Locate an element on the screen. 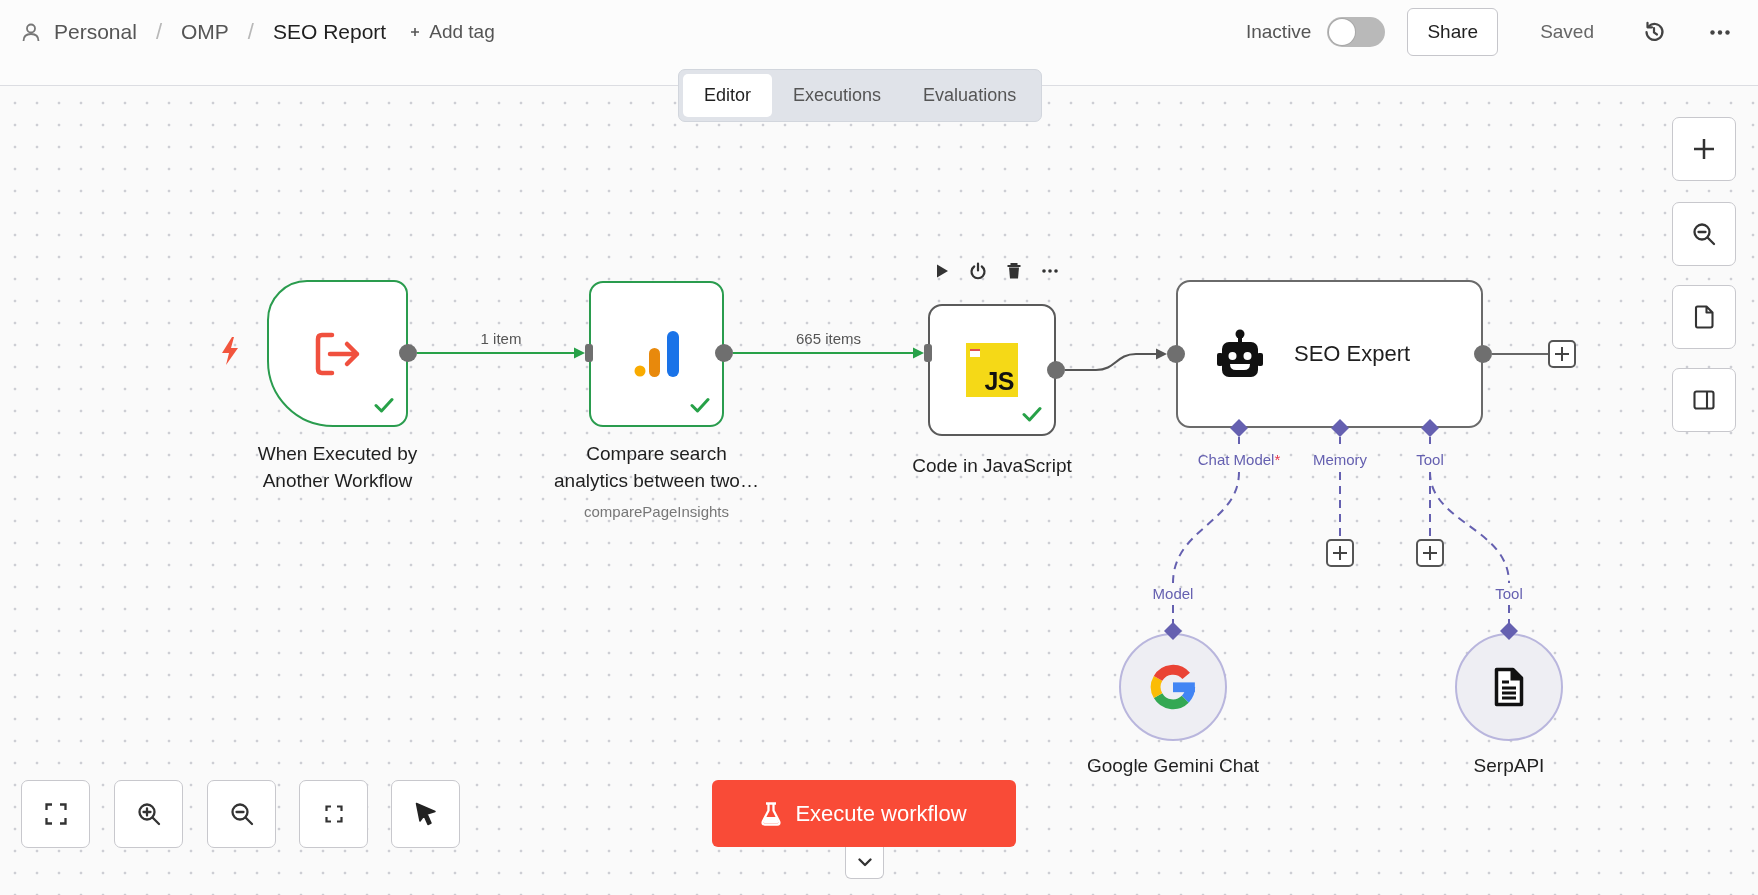 The height and width of the screenshot is (895, 1758). pointer-tool-button is located at coordinates (425, 814).